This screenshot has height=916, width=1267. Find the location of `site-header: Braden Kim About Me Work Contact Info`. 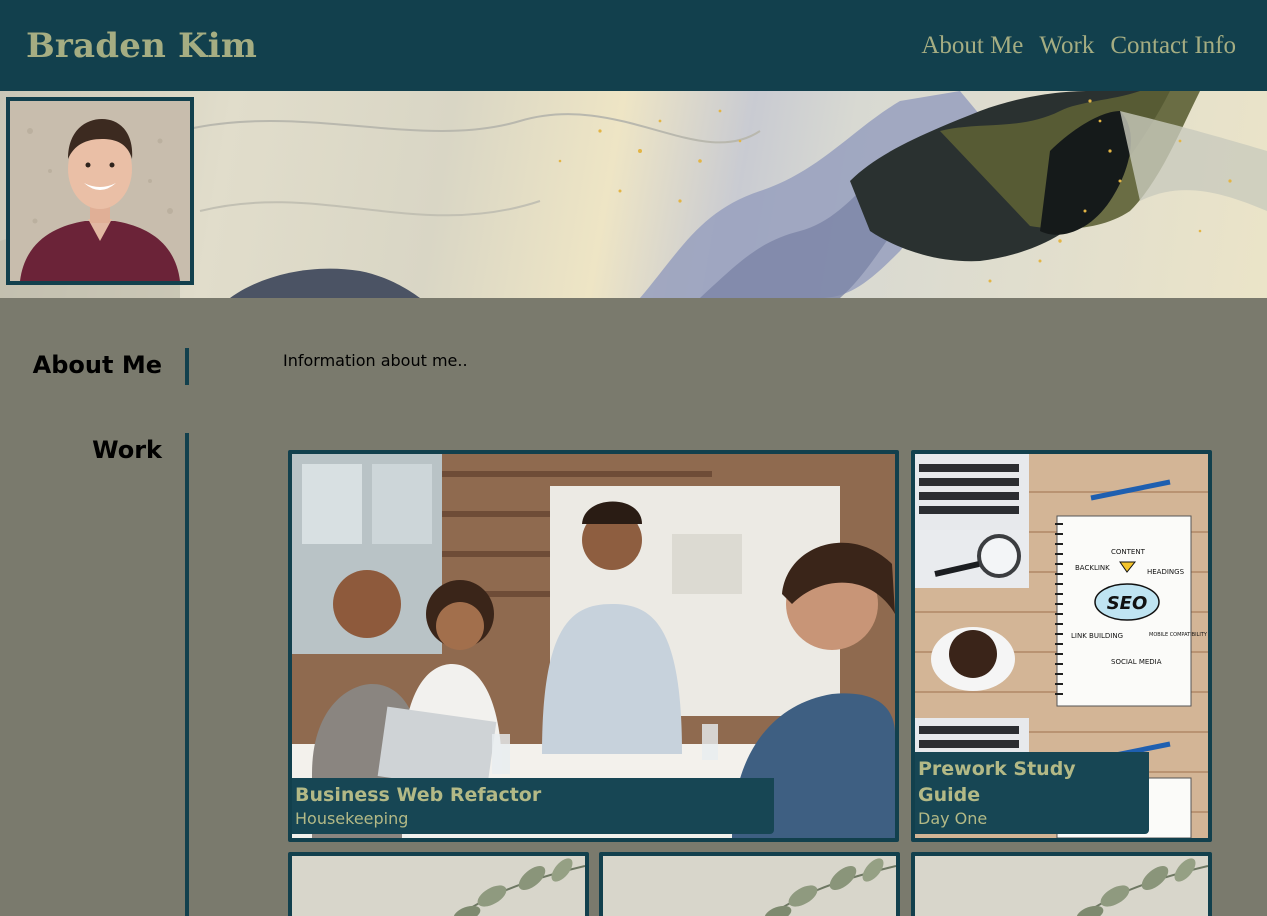

site-header: Braden Kim About Me Work Contact Info is located at coordinates (633, 45).